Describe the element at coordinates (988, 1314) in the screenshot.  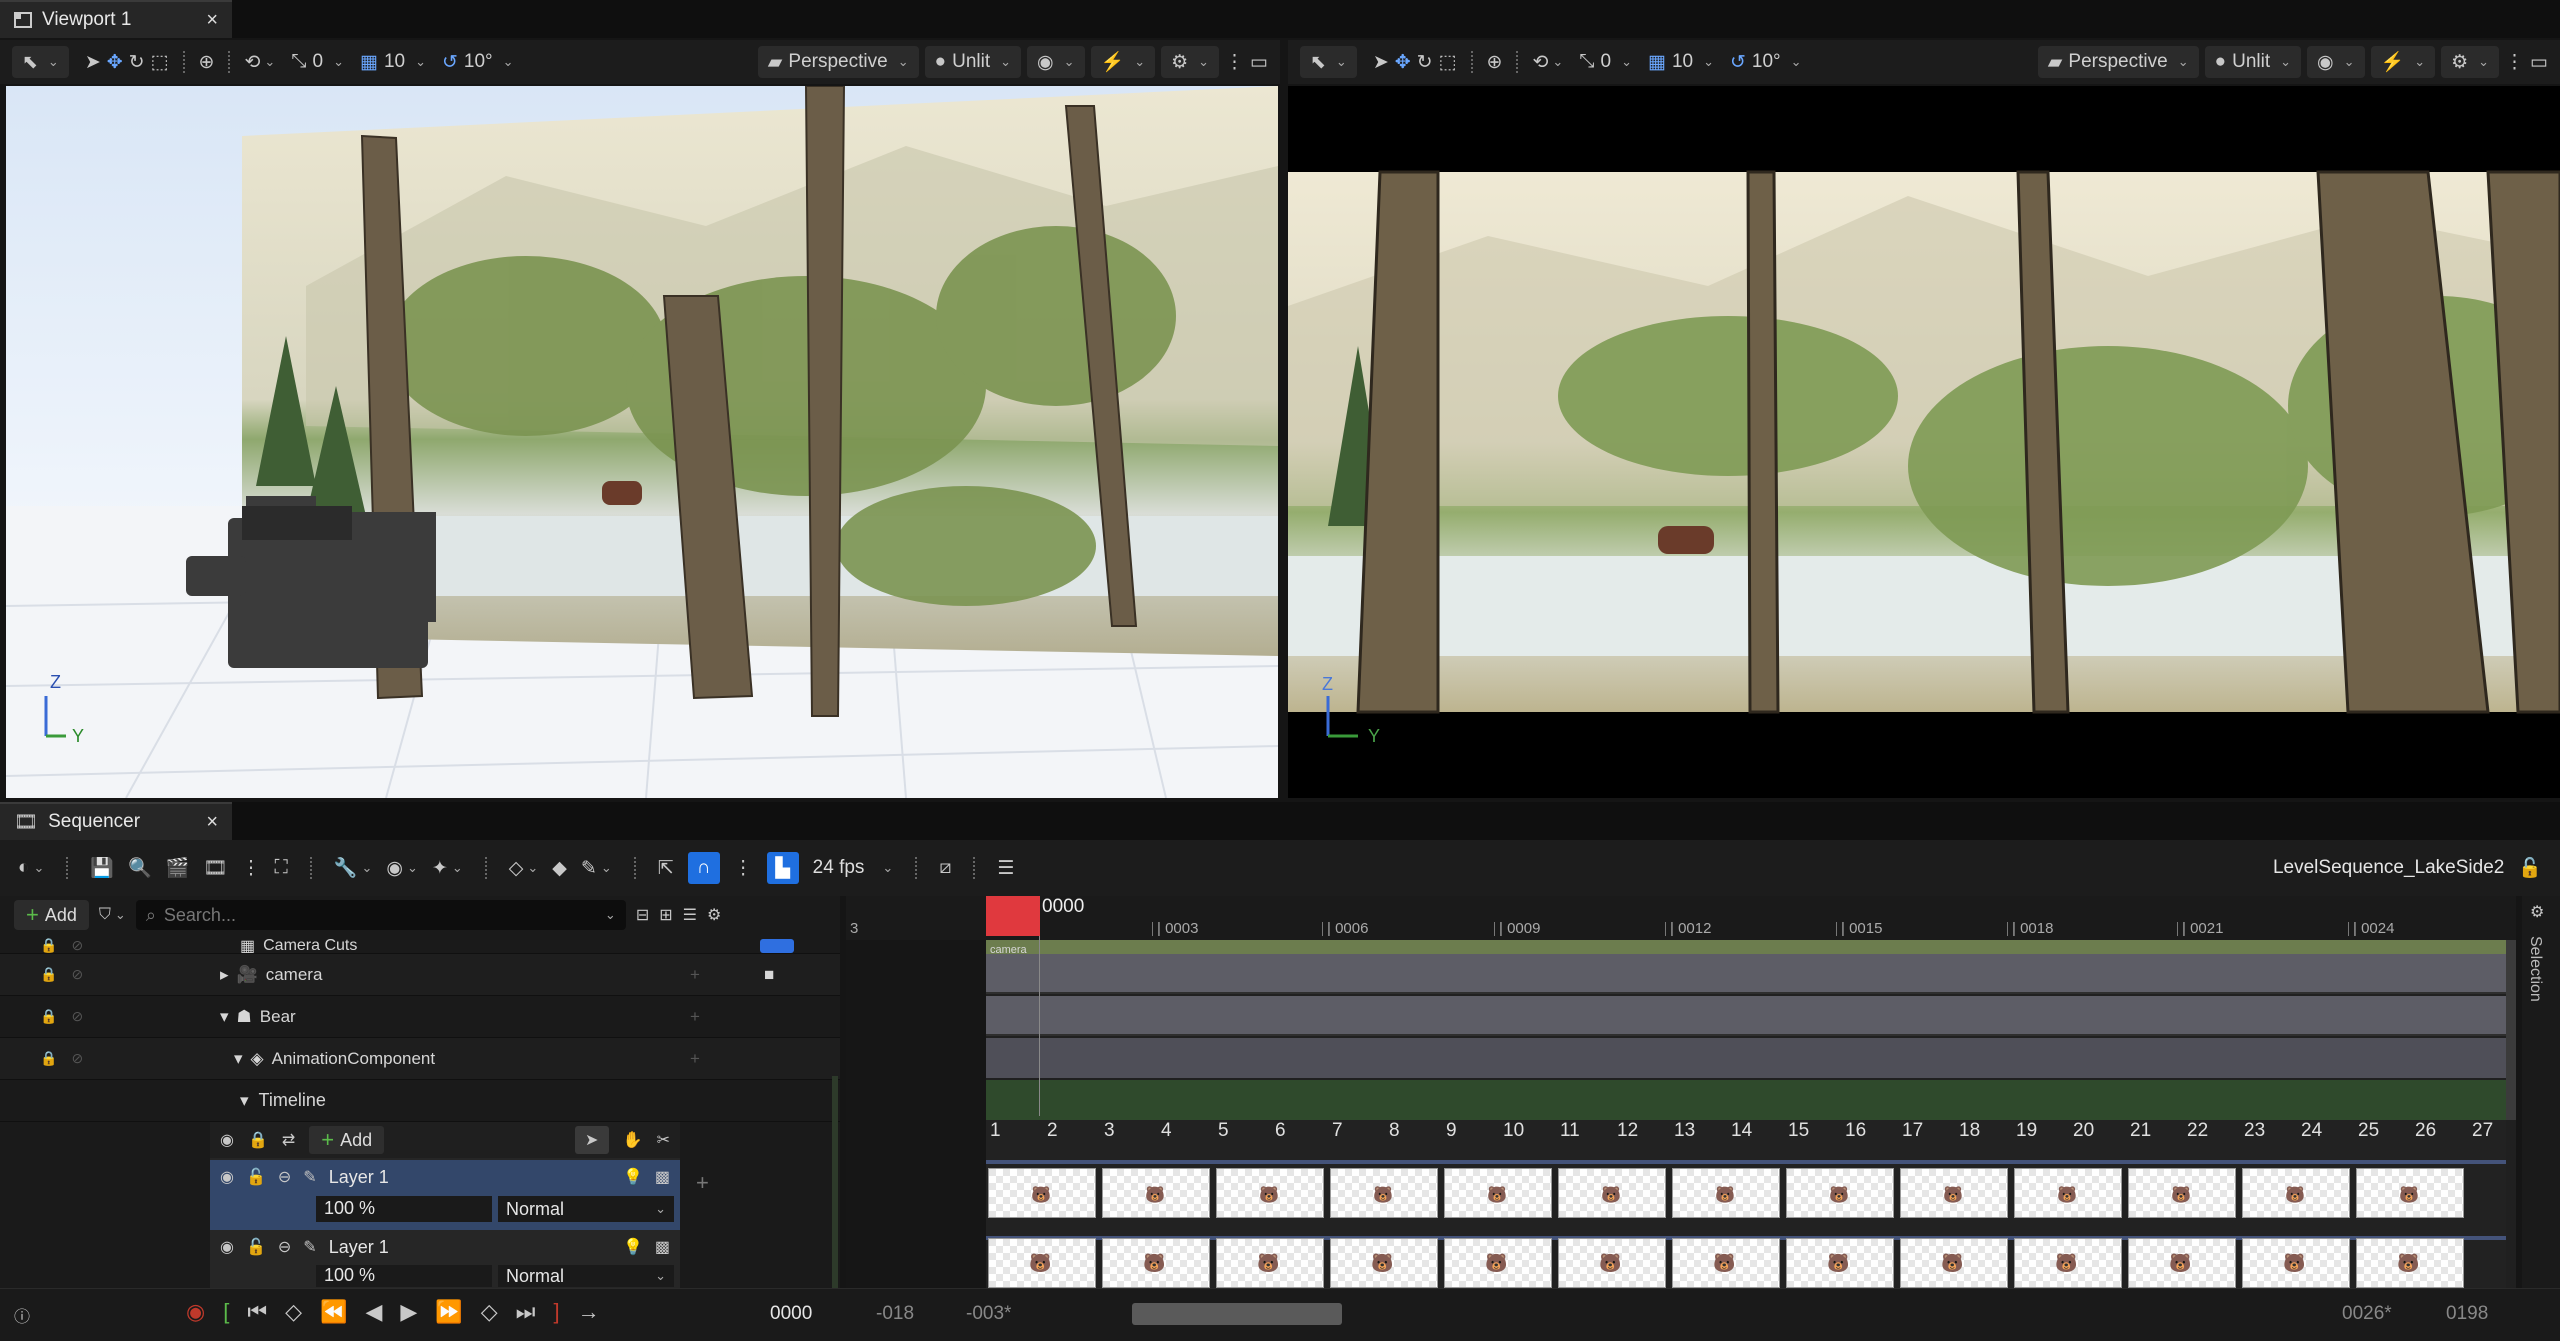
I see `play-start-field: -003*` at that location.